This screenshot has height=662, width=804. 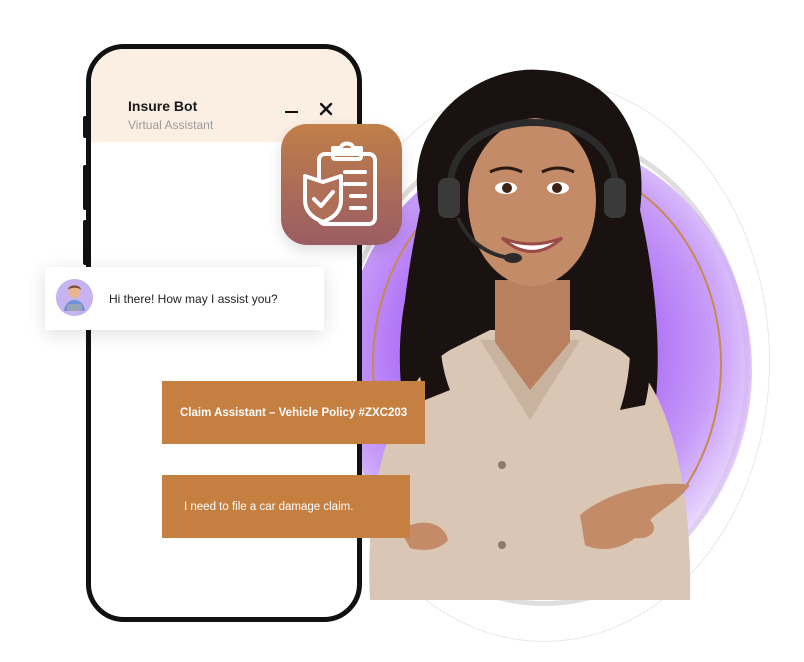 What do you see at coordinates (193, 299) in the screenshot?
I see `greeting-text: Hi there! How may I assist you?` at bounding box center [193, 299].